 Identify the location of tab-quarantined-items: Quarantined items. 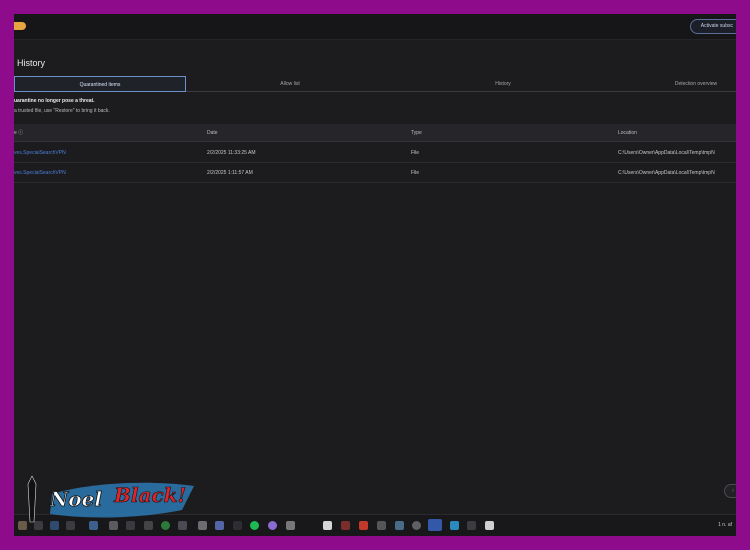
(100, 84).